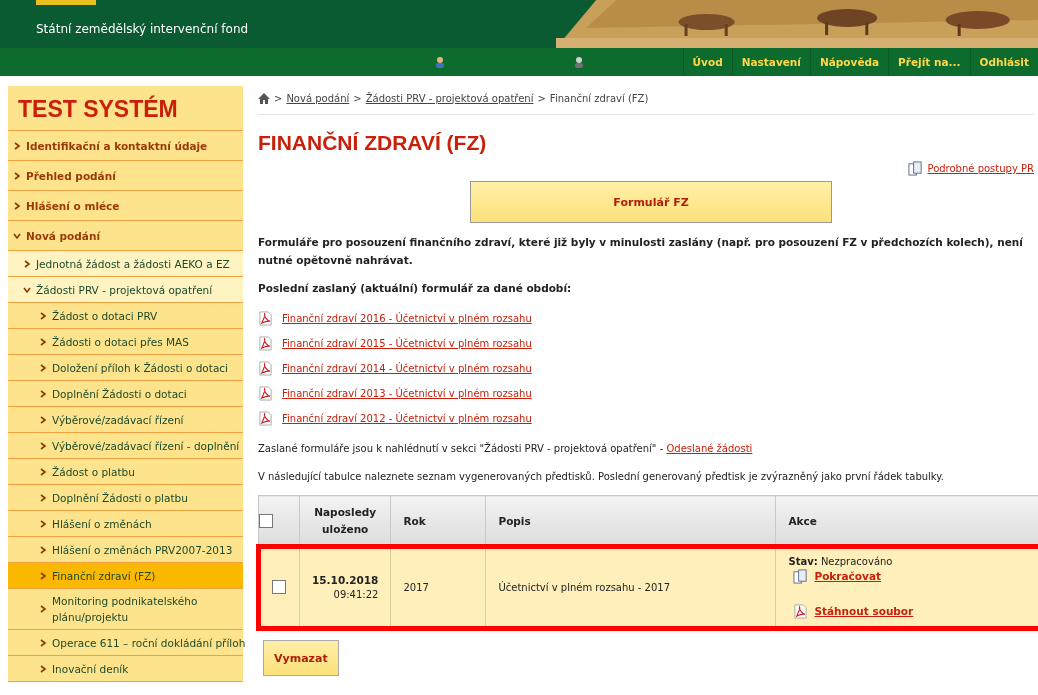 This screenshot has width=1038, height=695. I want to click on time-text: 09:41:22, so click(355, 594).